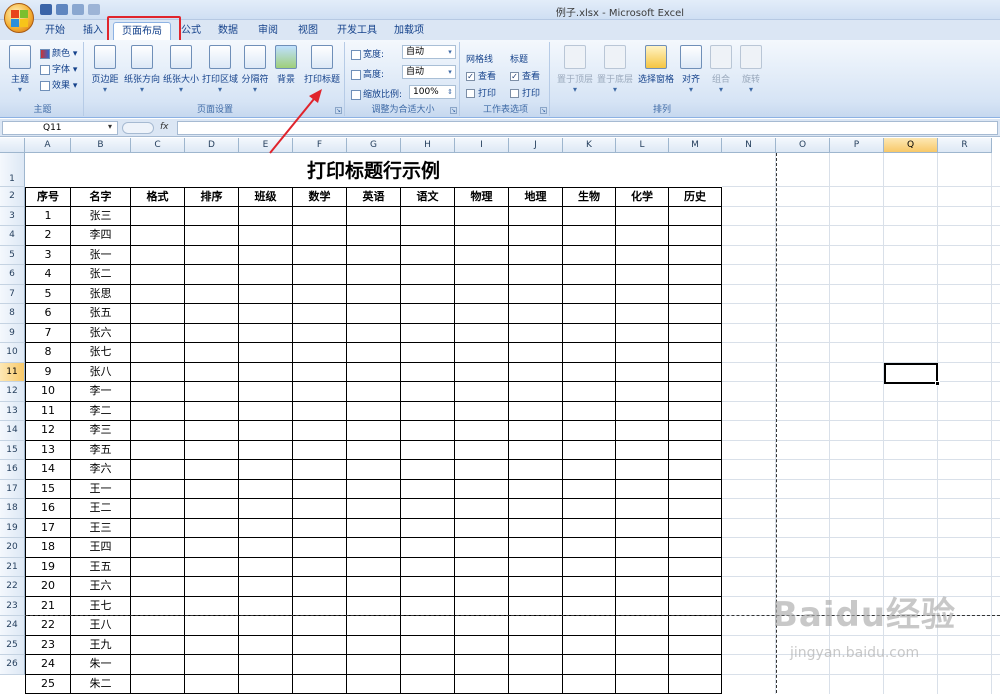 This screenshot has width=1000, height=694. What do you see at coordinates (228, 31) in the screenshot?
I see `tab-data: 数据` at bounding box center [228, 31].